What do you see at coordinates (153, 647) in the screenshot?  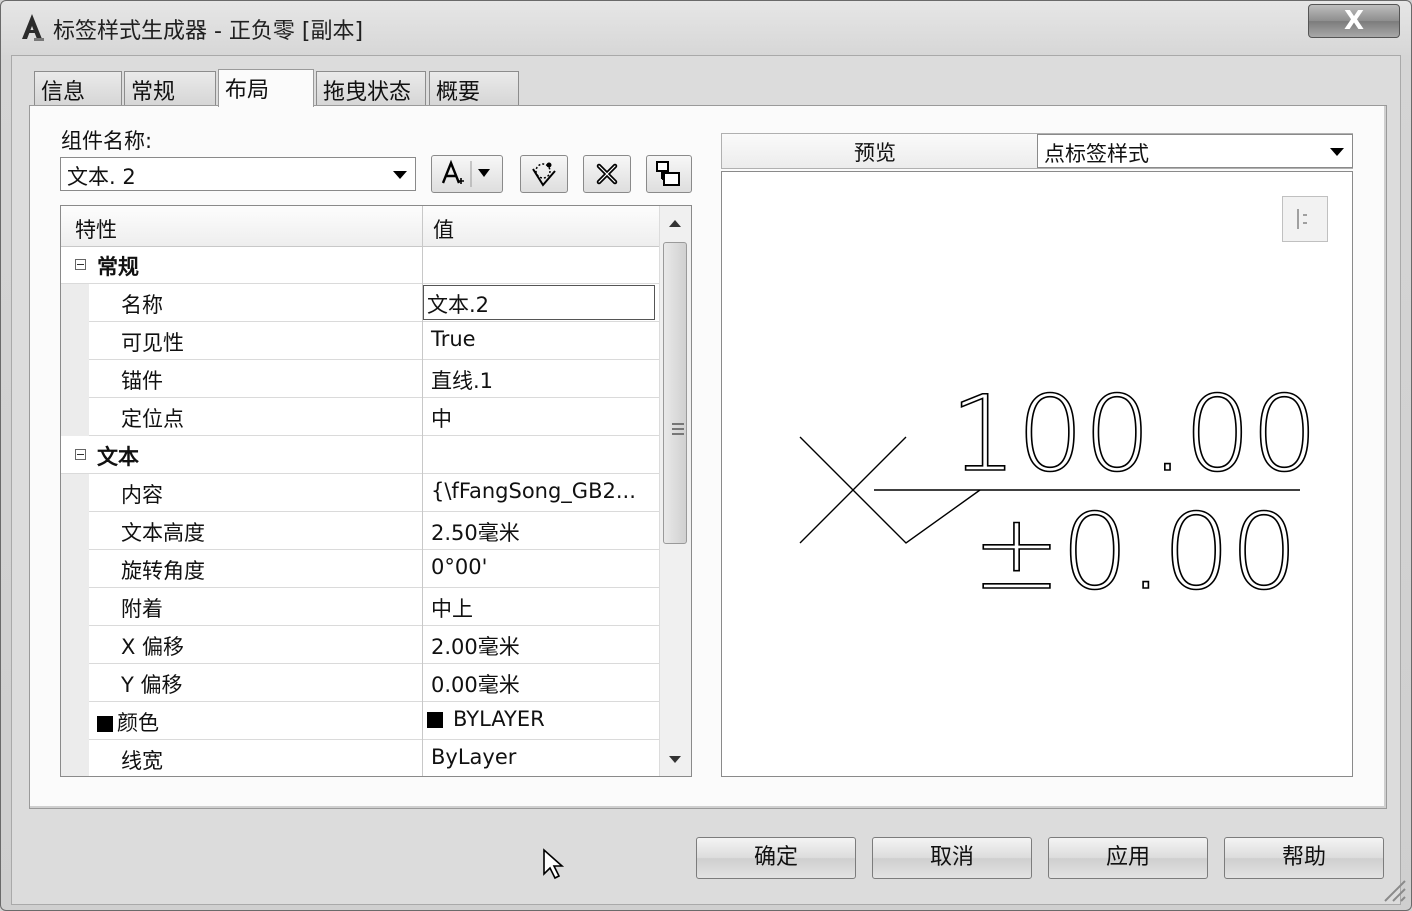 I see `property-name: X 偏移` at bounding box center [153, 647].